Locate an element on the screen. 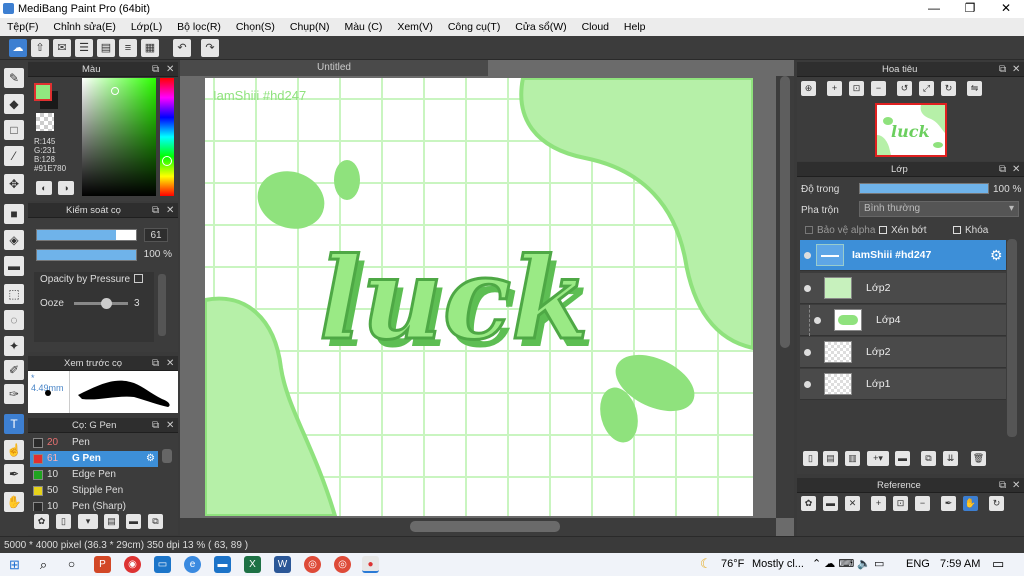 This screenshot has width=1024, height=576. menu-cloud: Cloud is located at coordinates (595, 25).